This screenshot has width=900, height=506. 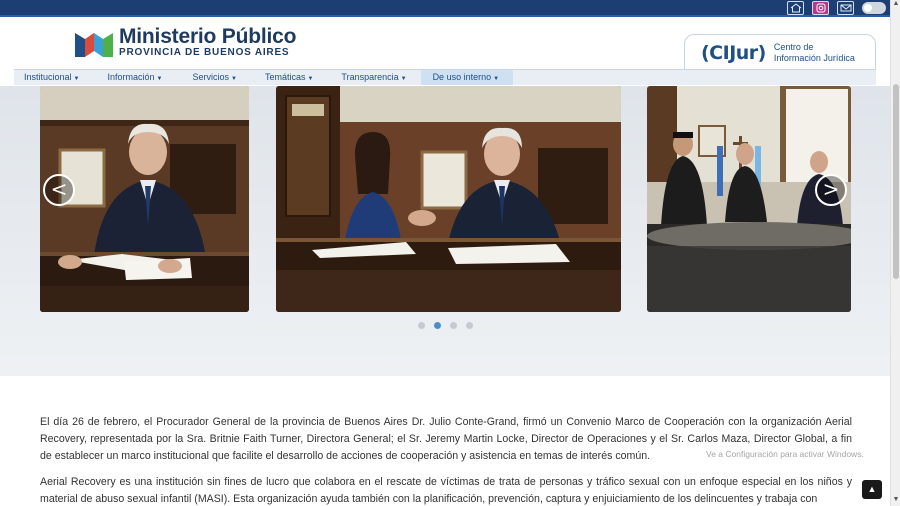 What do you see at coordinates (130, 77) in the screenshot?
I see `nav-item-informacion: Información ▼` at bounding box center [130, 77].